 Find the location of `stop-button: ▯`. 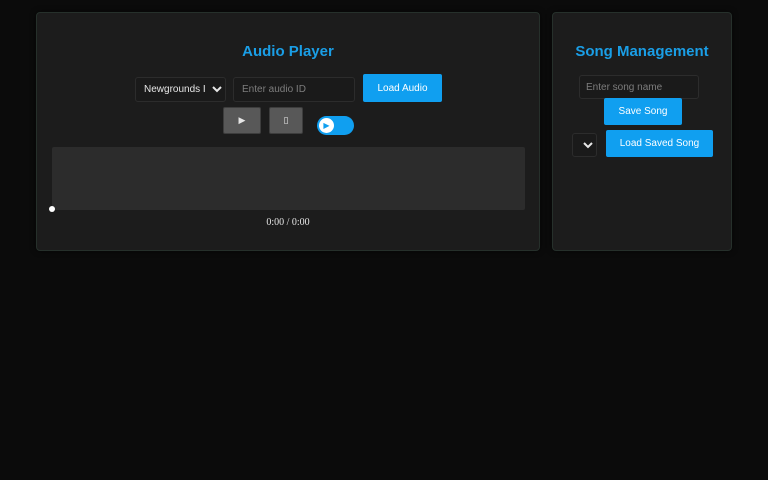

stop-button: ▯ is located at coordinates (286, 120).